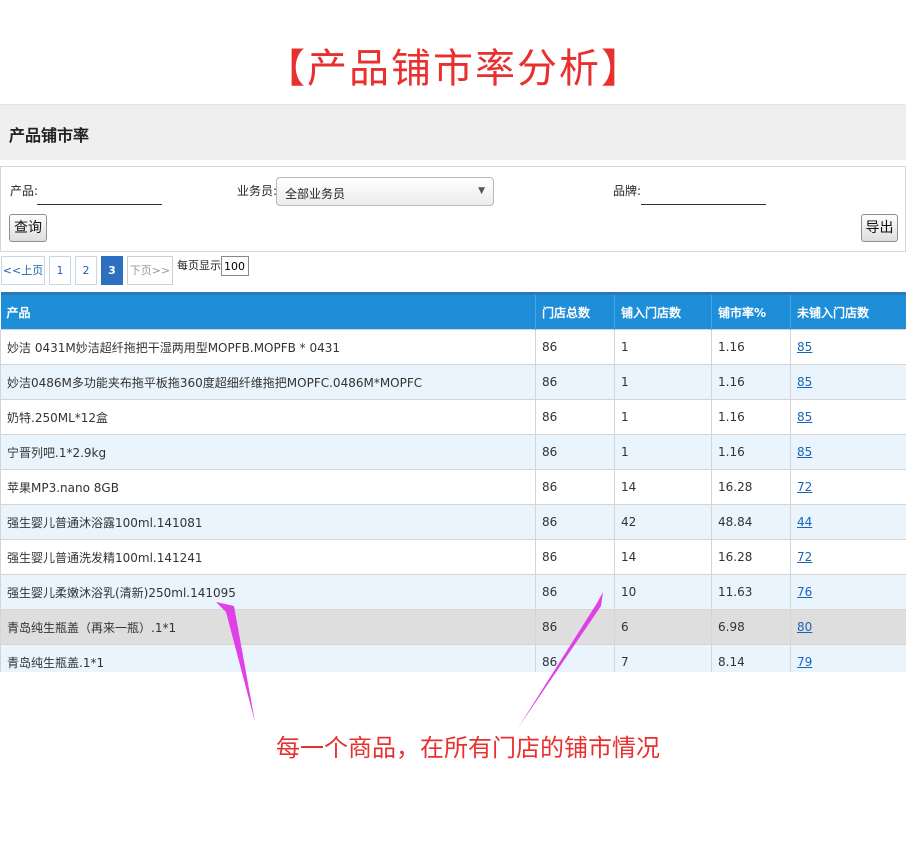  What do you see at coordinates (28, 228) in the screenshot?
I see `query-button: 查询` at bounding box center [28, 228].